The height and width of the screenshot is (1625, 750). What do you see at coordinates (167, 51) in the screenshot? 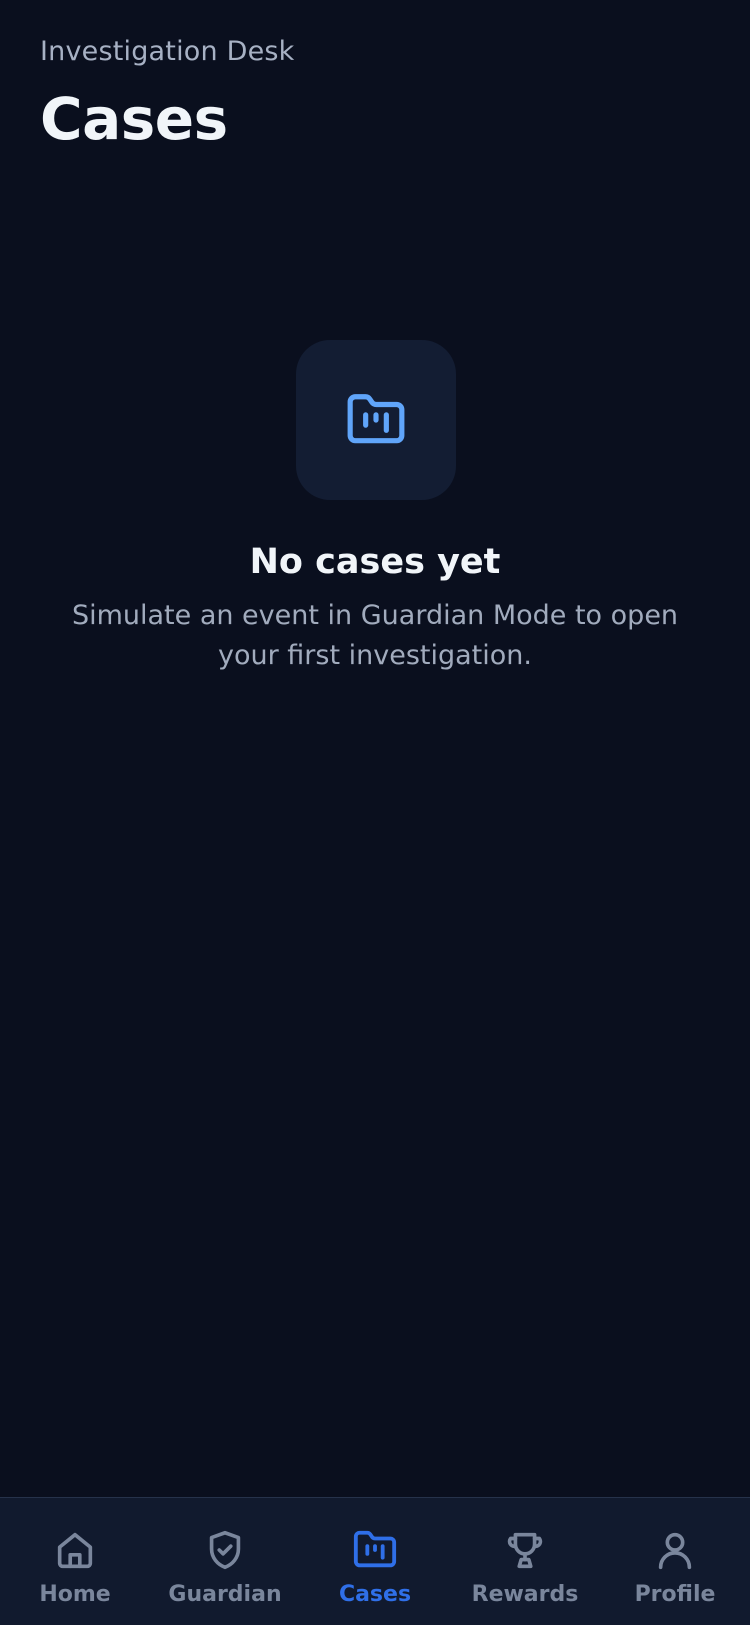
I see `page-subtitle: Investigation Desk` at bounding box center [167, 51].